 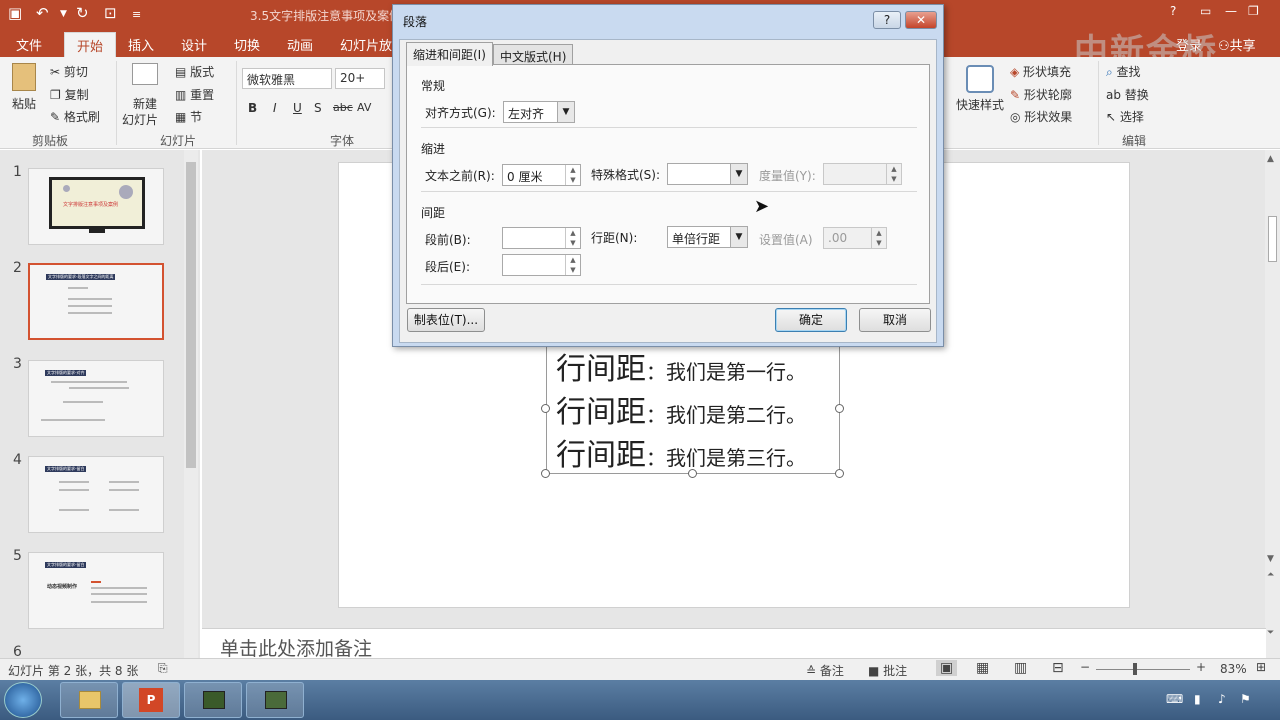 What do you see at coordinates (1058, 668) in the screenshot?
I see `slideshow-view-icon: ⊟` at bounding box center [1058, 668].